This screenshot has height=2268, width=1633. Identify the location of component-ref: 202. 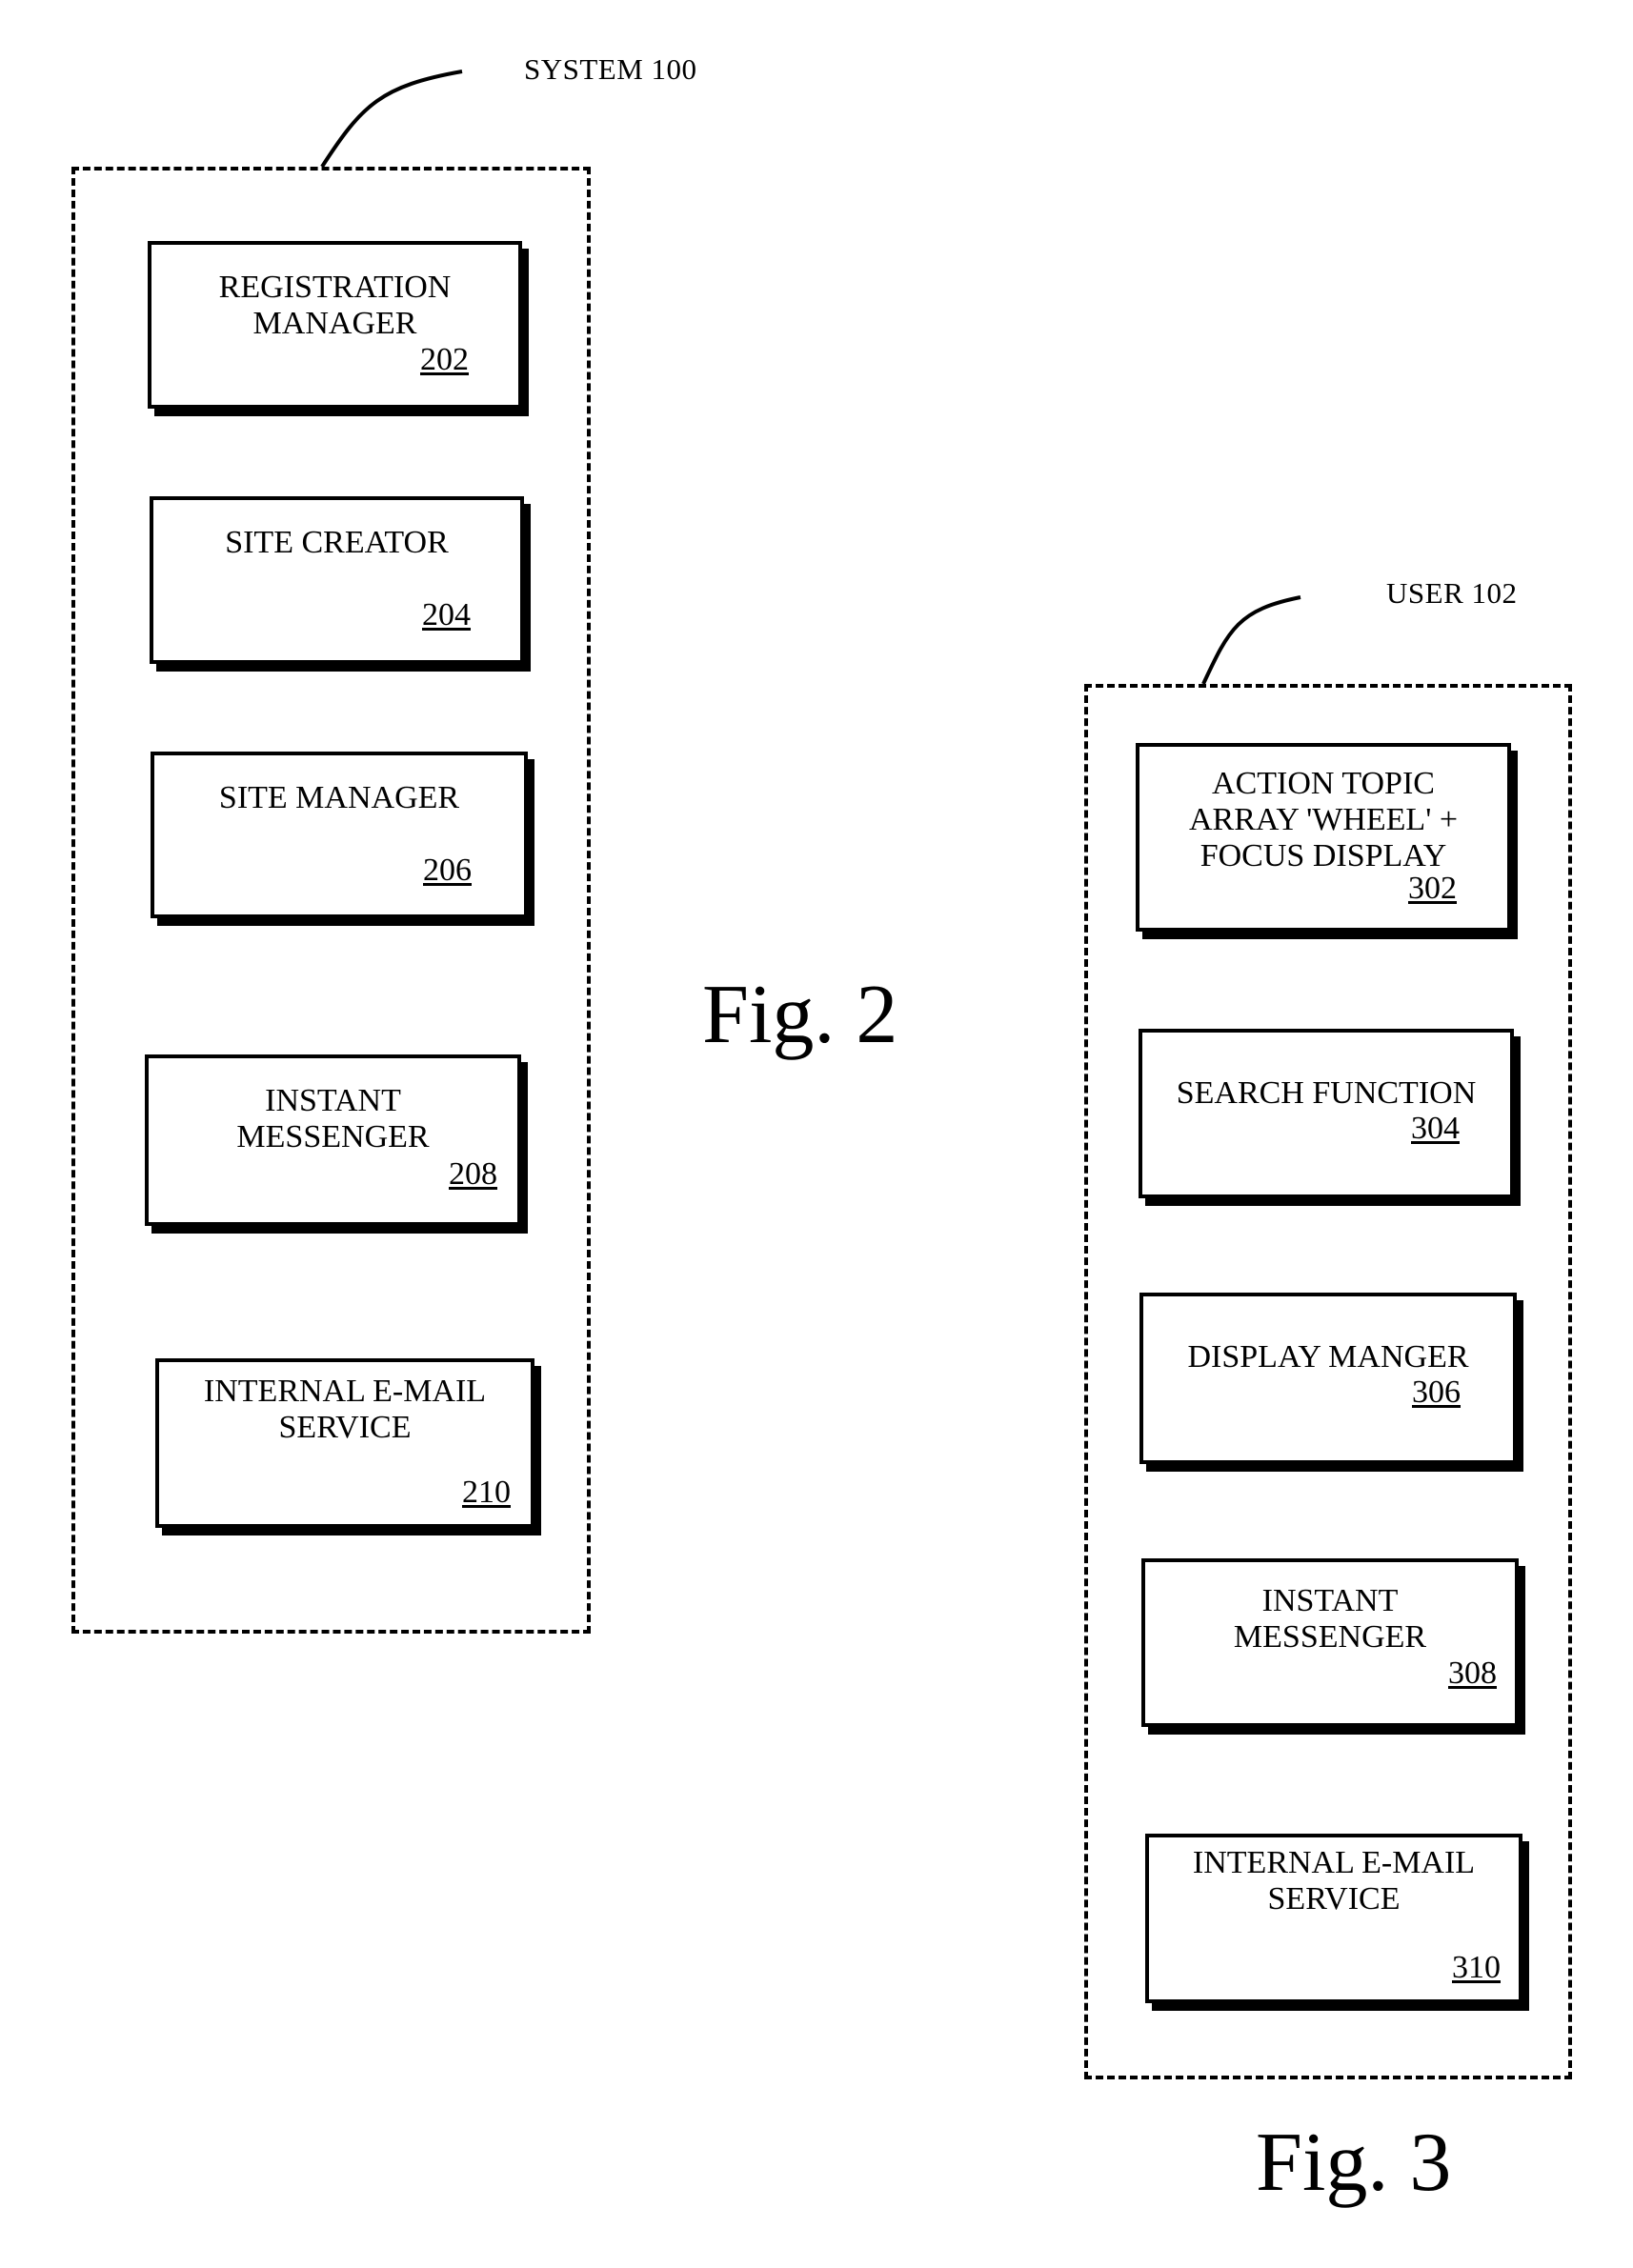
(445, 359).